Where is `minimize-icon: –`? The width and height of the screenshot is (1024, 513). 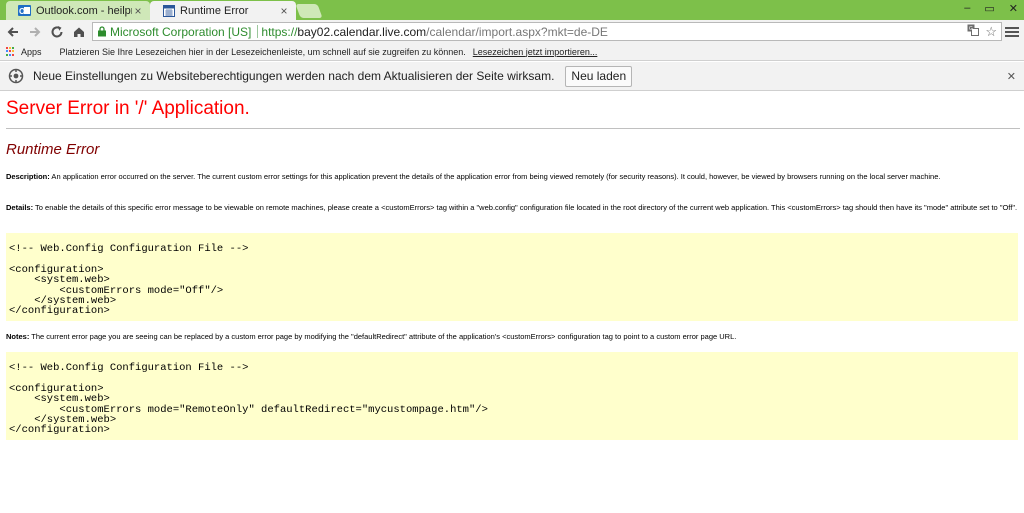 minimize-icon: – is located at coordinates (967, 8).